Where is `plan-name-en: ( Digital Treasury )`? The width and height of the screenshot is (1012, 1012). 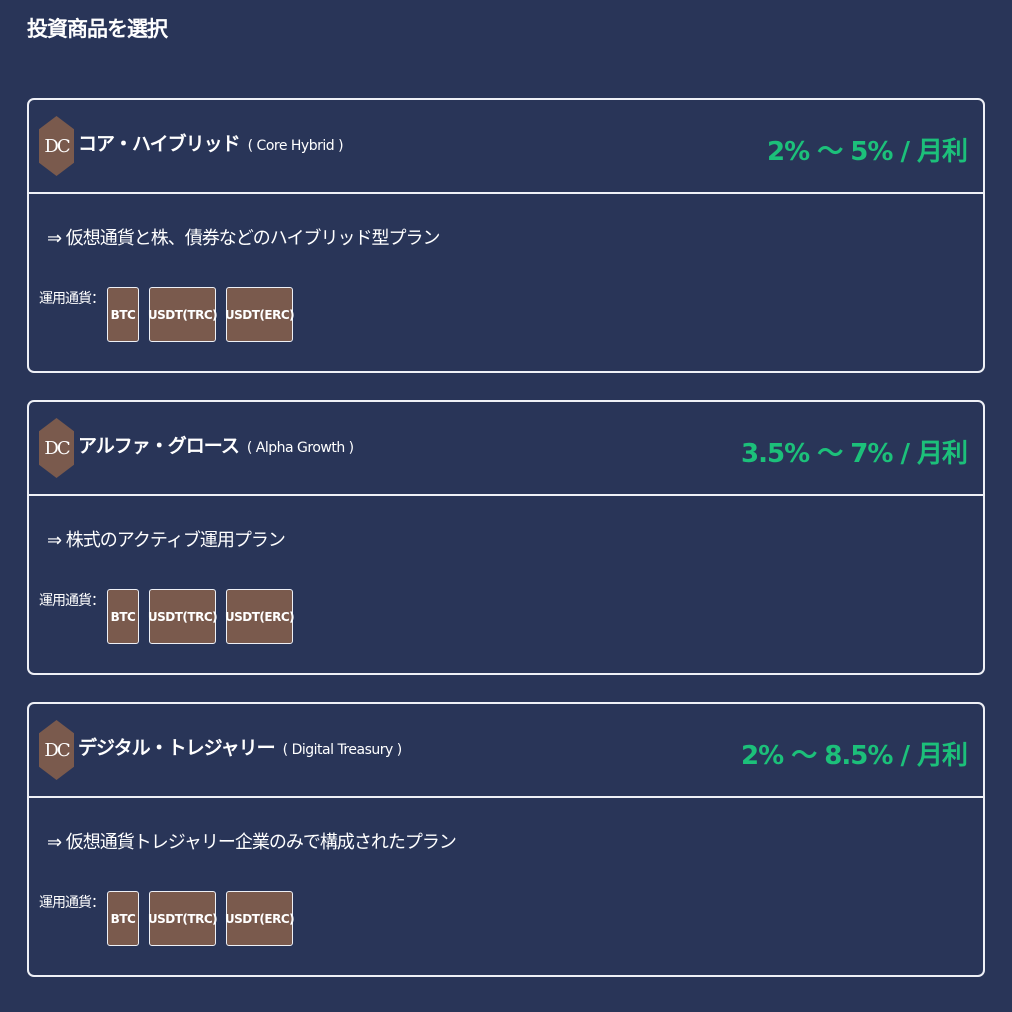
plan-name-en: ( Digital Treasury ) is located at coordinates (342, 750).